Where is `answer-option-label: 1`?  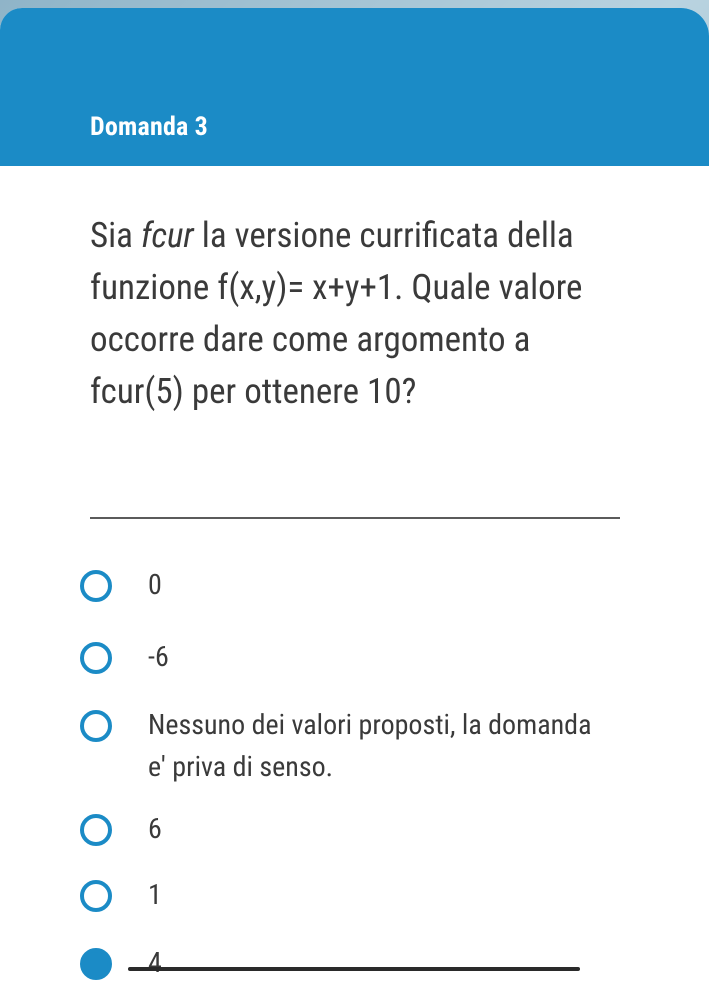
answer-option-label: 1 is located at coordinates (155, 894).